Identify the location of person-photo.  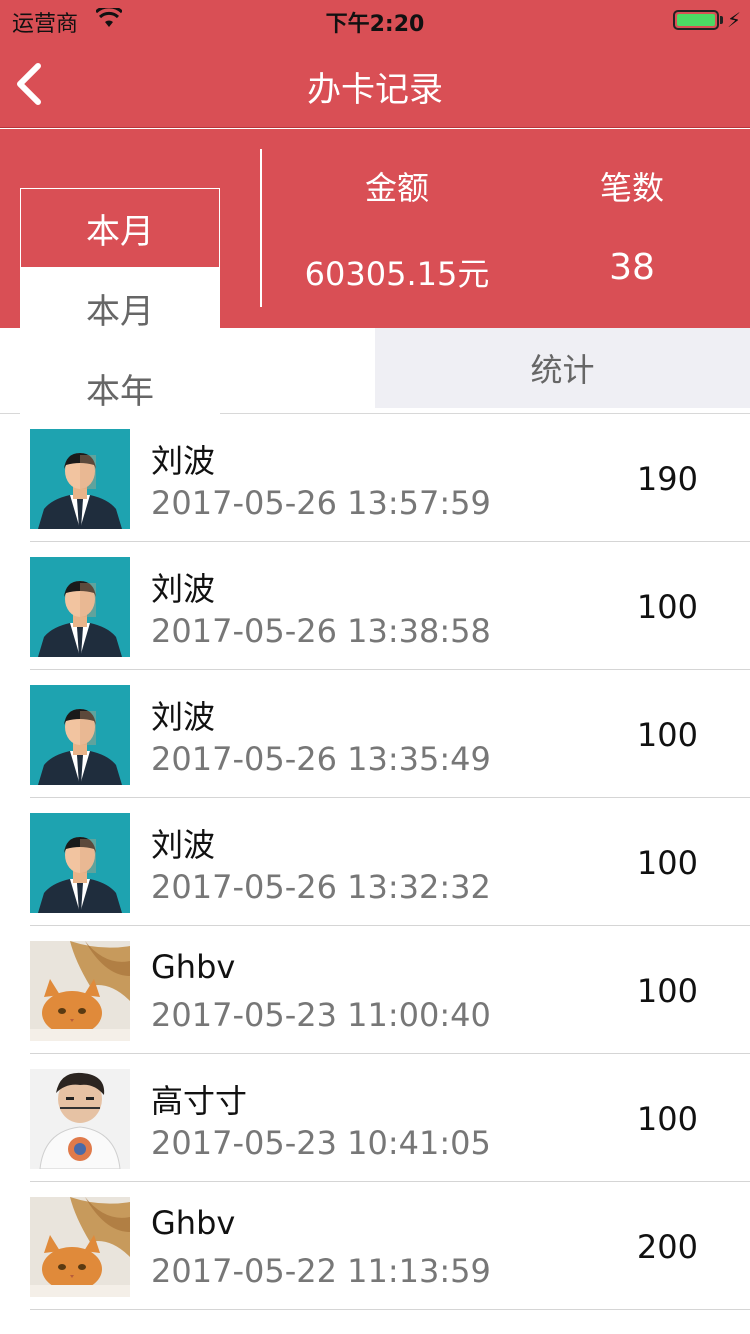
(80, 1119).